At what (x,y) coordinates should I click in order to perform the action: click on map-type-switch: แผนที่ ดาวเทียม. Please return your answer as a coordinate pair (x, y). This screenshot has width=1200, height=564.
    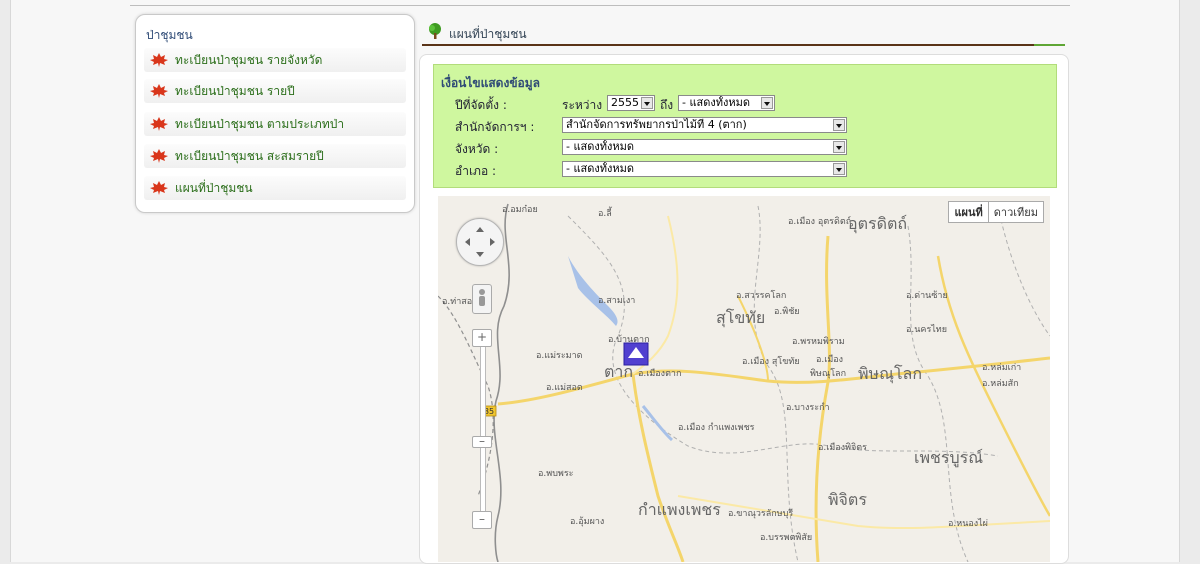
    Looking at the image, I should click on (996, 212).